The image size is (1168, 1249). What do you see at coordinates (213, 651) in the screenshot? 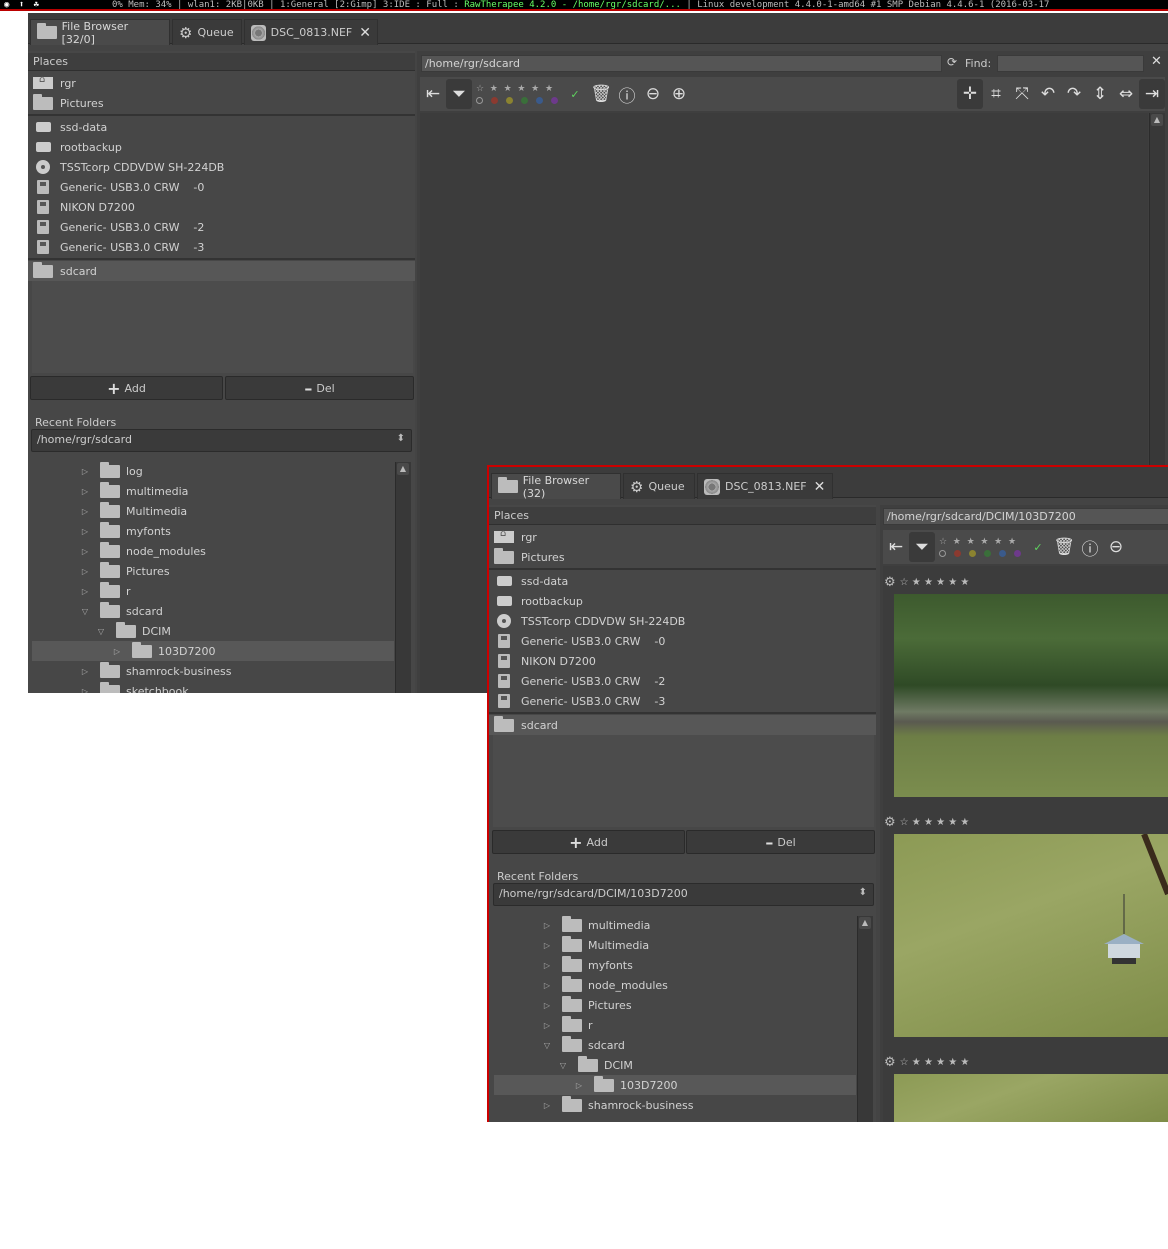
I see `folder-tree-node: ▷ 103D7200` at bounding box center [213, 651].